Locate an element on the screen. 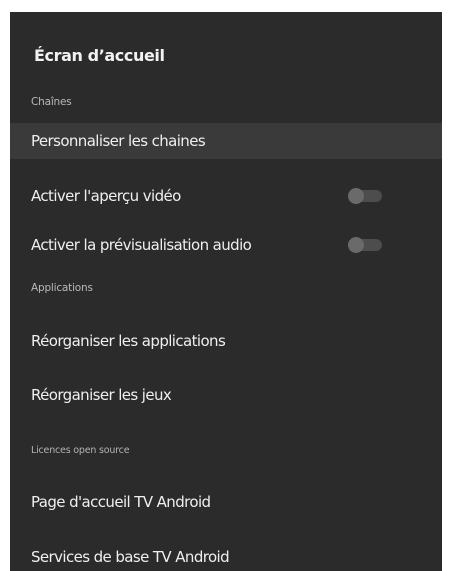  section-header-channels: Chaînes is located at coordinates (51, 102).